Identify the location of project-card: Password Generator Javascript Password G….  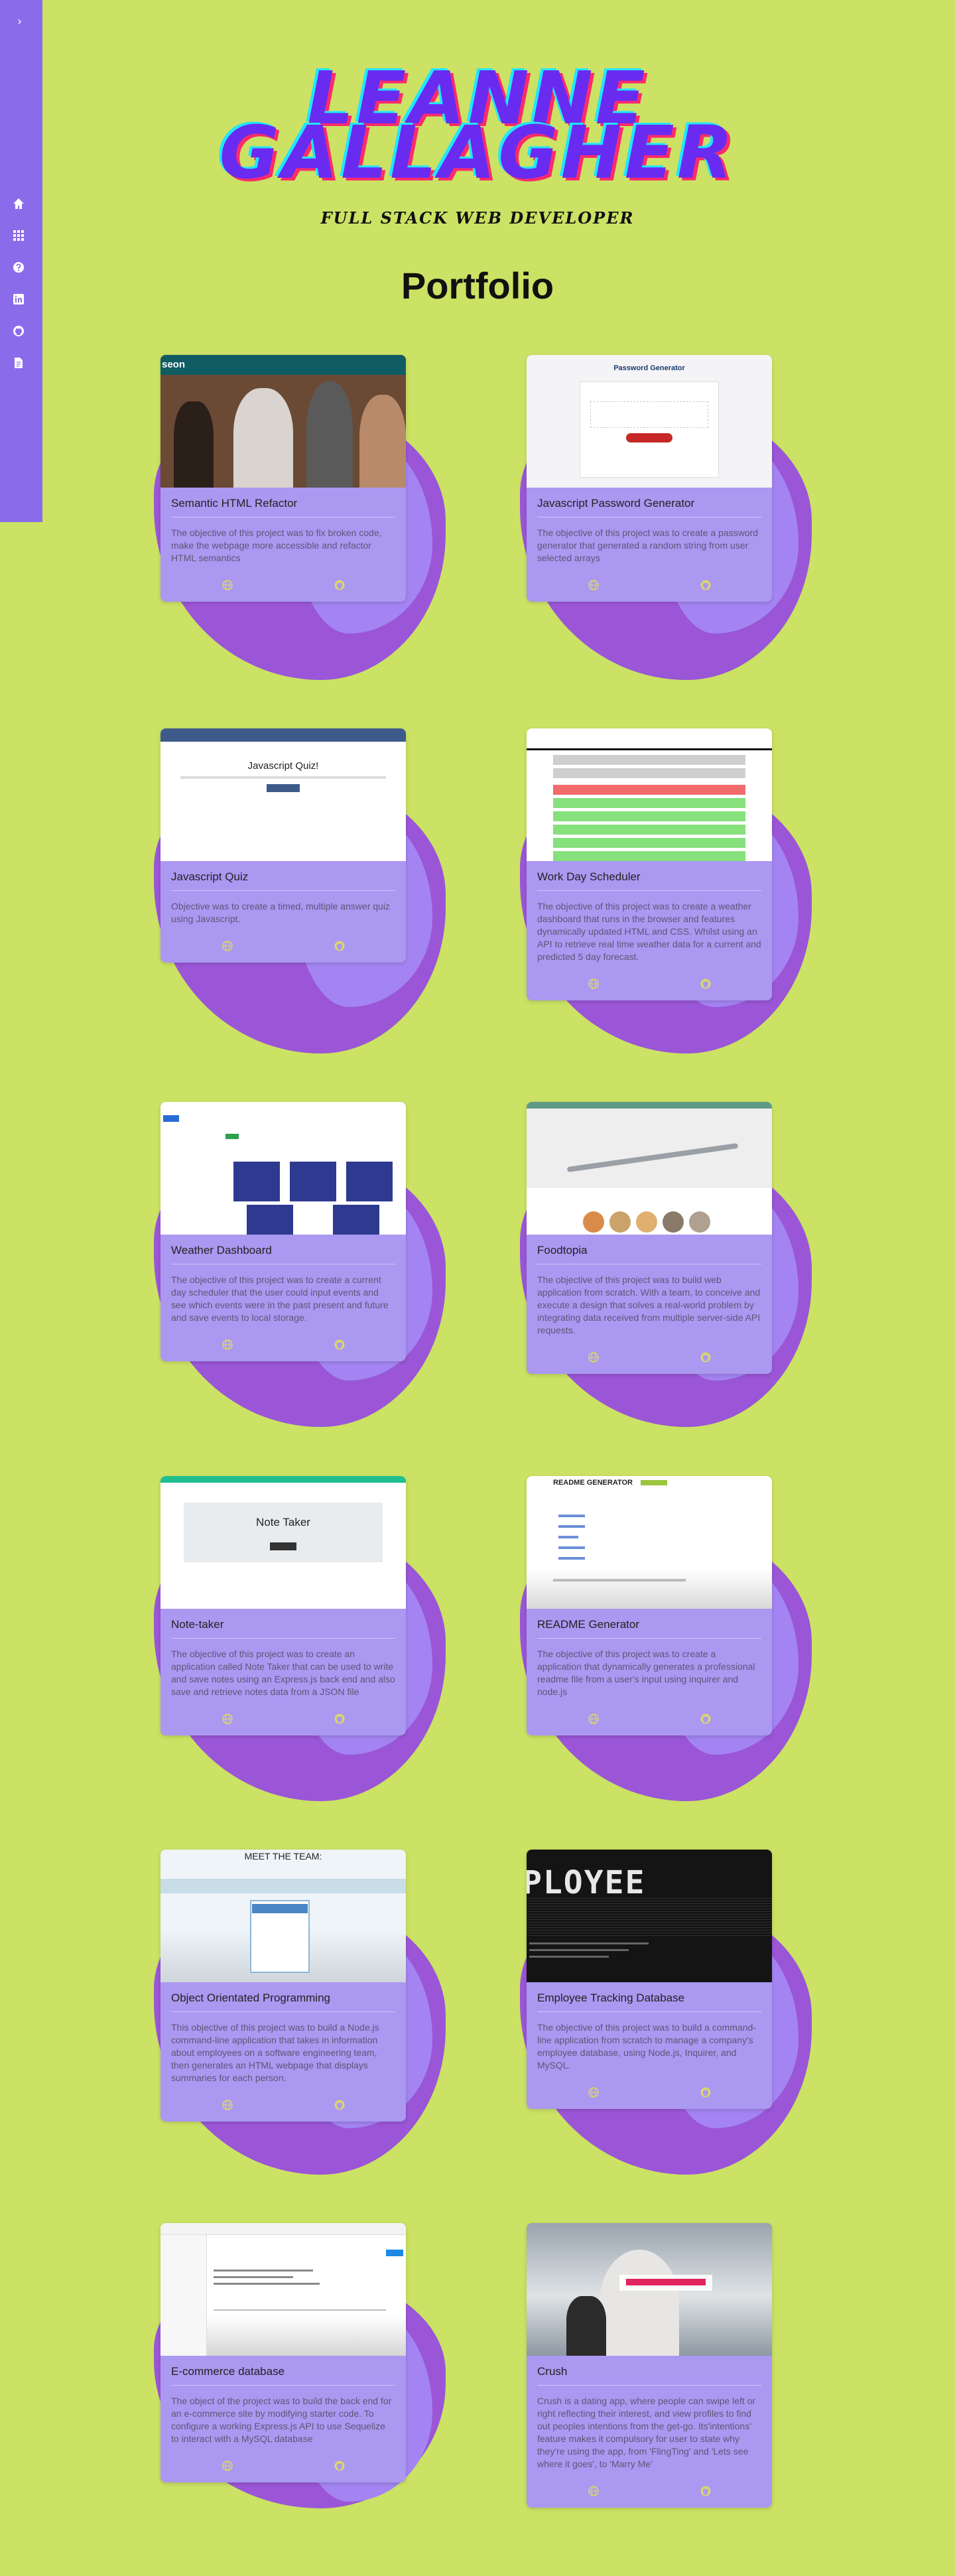
(649, 478).